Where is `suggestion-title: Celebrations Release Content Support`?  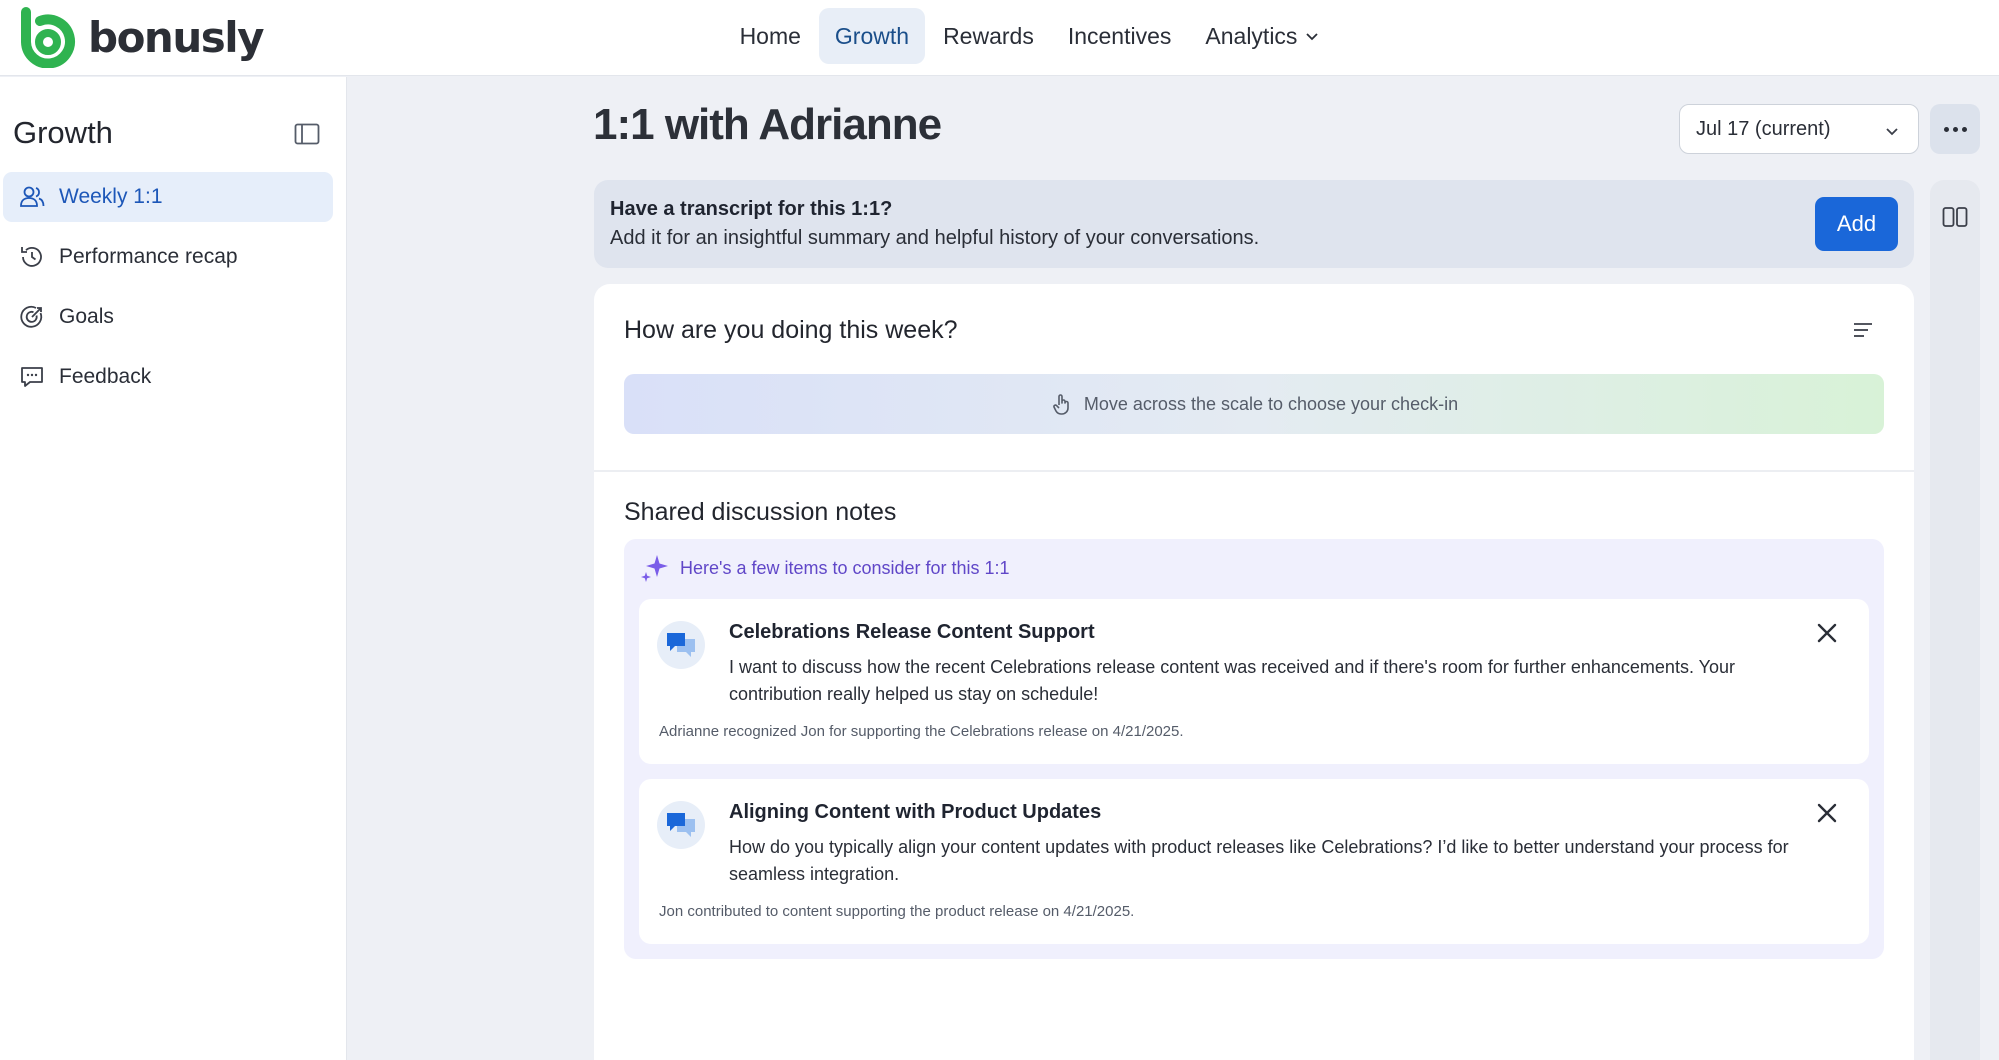
suggestion-title: Celebrations Release Content Support is located at coordinates (912, 632).